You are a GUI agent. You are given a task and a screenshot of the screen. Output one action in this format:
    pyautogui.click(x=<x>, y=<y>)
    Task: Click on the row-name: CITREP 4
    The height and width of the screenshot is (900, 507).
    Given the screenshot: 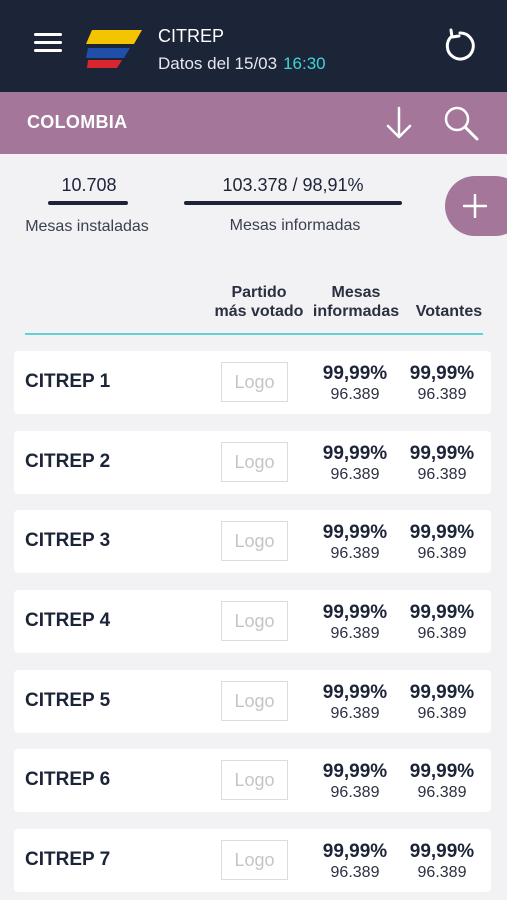 What is the action you would take?
    pyautogui.click(x=68, y=620)
    